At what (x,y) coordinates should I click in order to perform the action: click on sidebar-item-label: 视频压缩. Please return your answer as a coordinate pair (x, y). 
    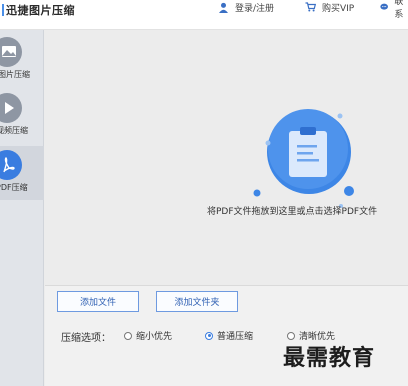
    Looking at the image, I should click on (14, 130).